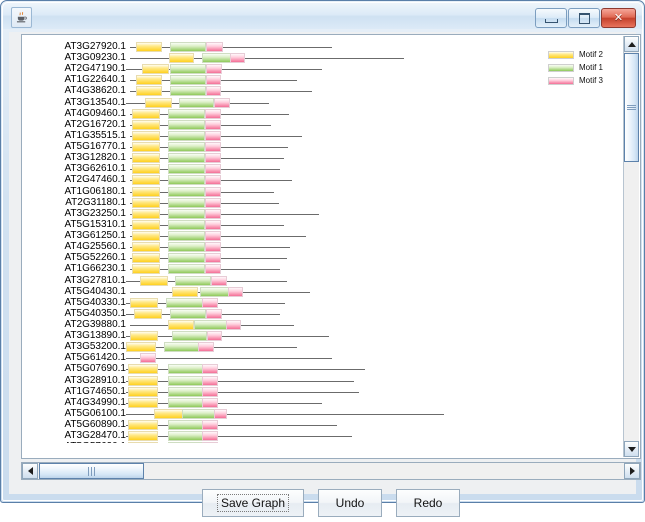 The height and width of the screenshot is (522, 645). I want to click on minimize-button, so click(551, 18).